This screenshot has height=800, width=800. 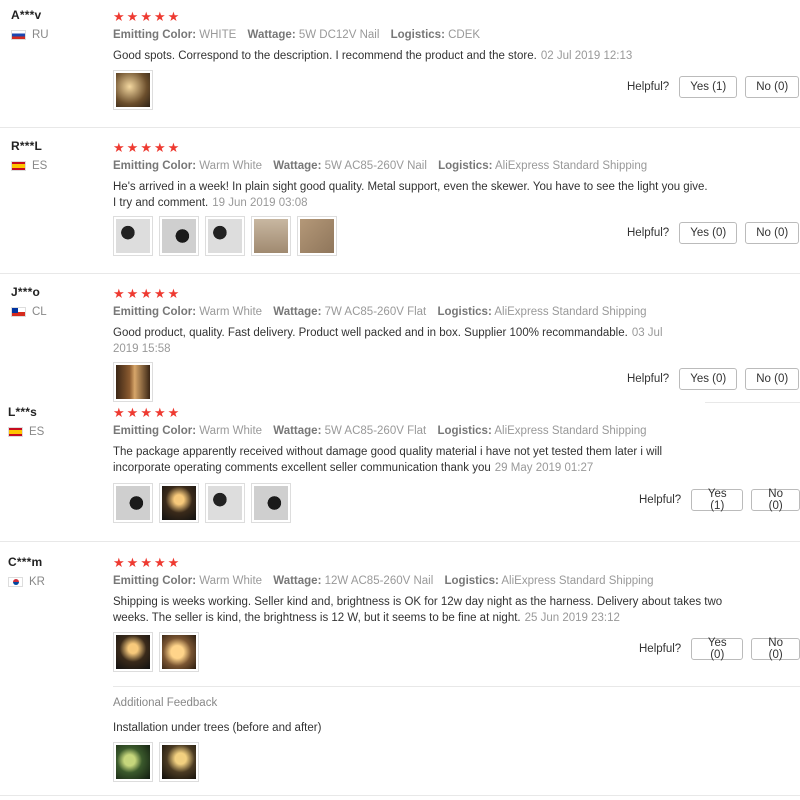 I want to click on attr-value: 12W AC85-260V Nail, so click(x=379, y=581).